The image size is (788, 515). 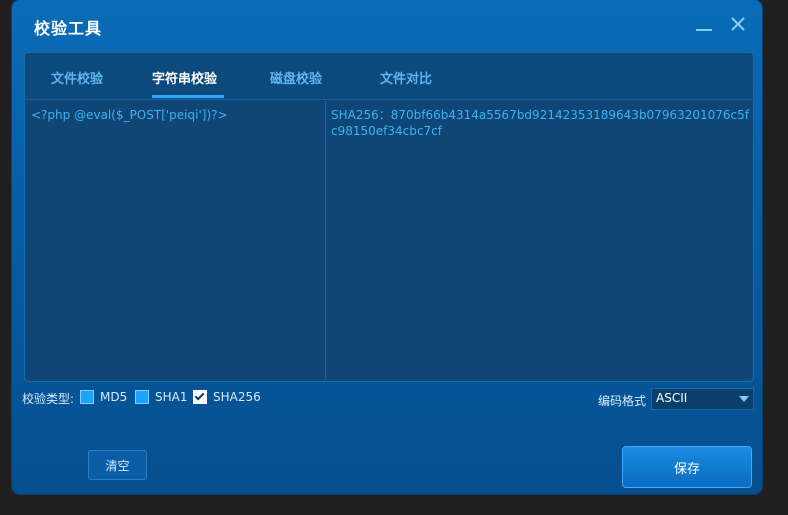 I want to click on tab-disk-check: 磁盘校验, so click(x=296, y=77).